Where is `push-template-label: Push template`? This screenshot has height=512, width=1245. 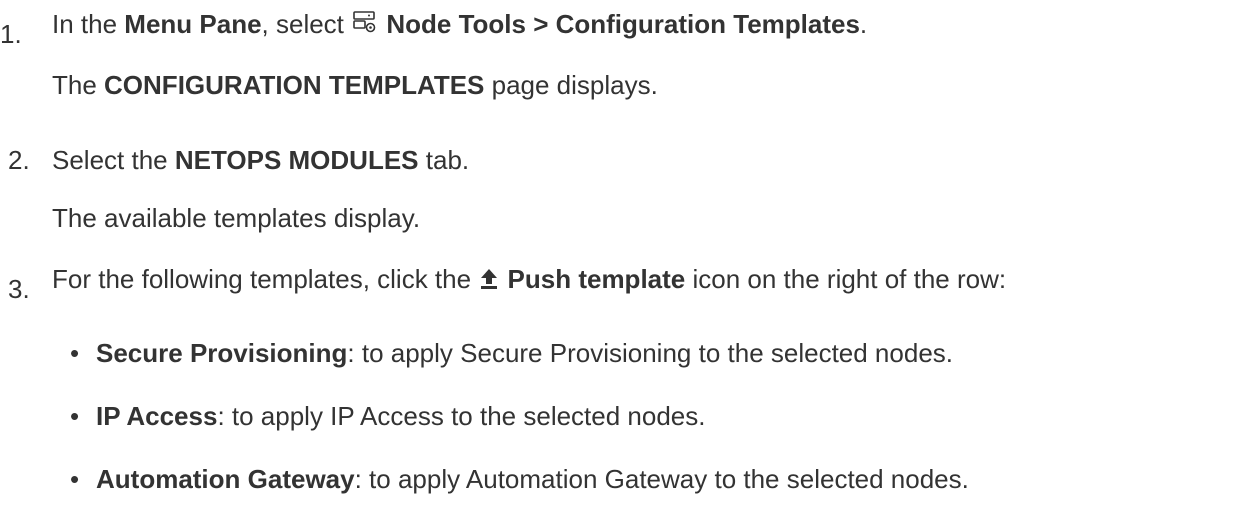
push-template-label: Push template is located at coordinates (596, 279).